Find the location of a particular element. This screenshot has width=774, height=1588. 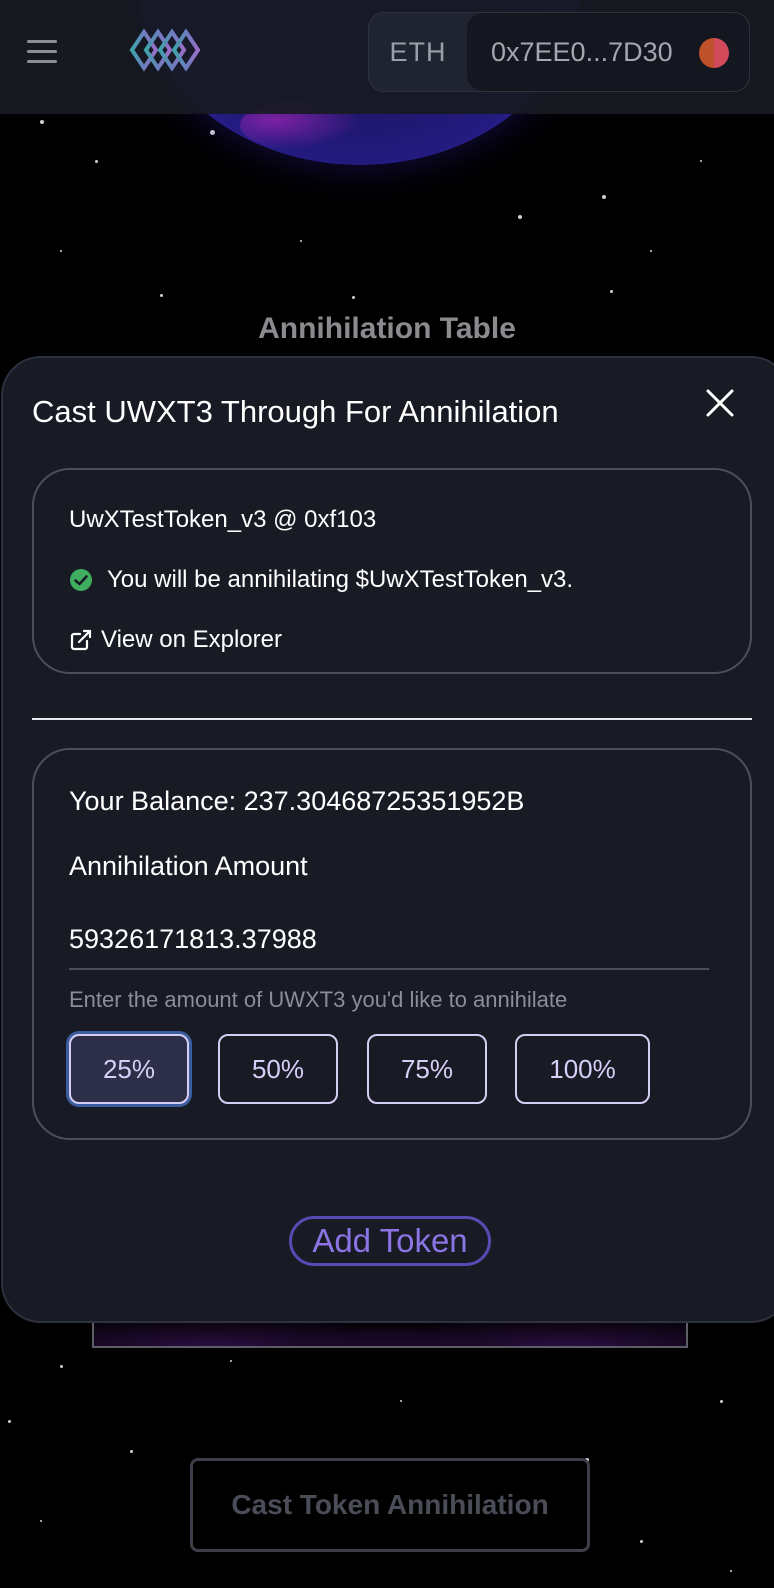

hamburger-menu-icon is located at coordinates (42, 51).